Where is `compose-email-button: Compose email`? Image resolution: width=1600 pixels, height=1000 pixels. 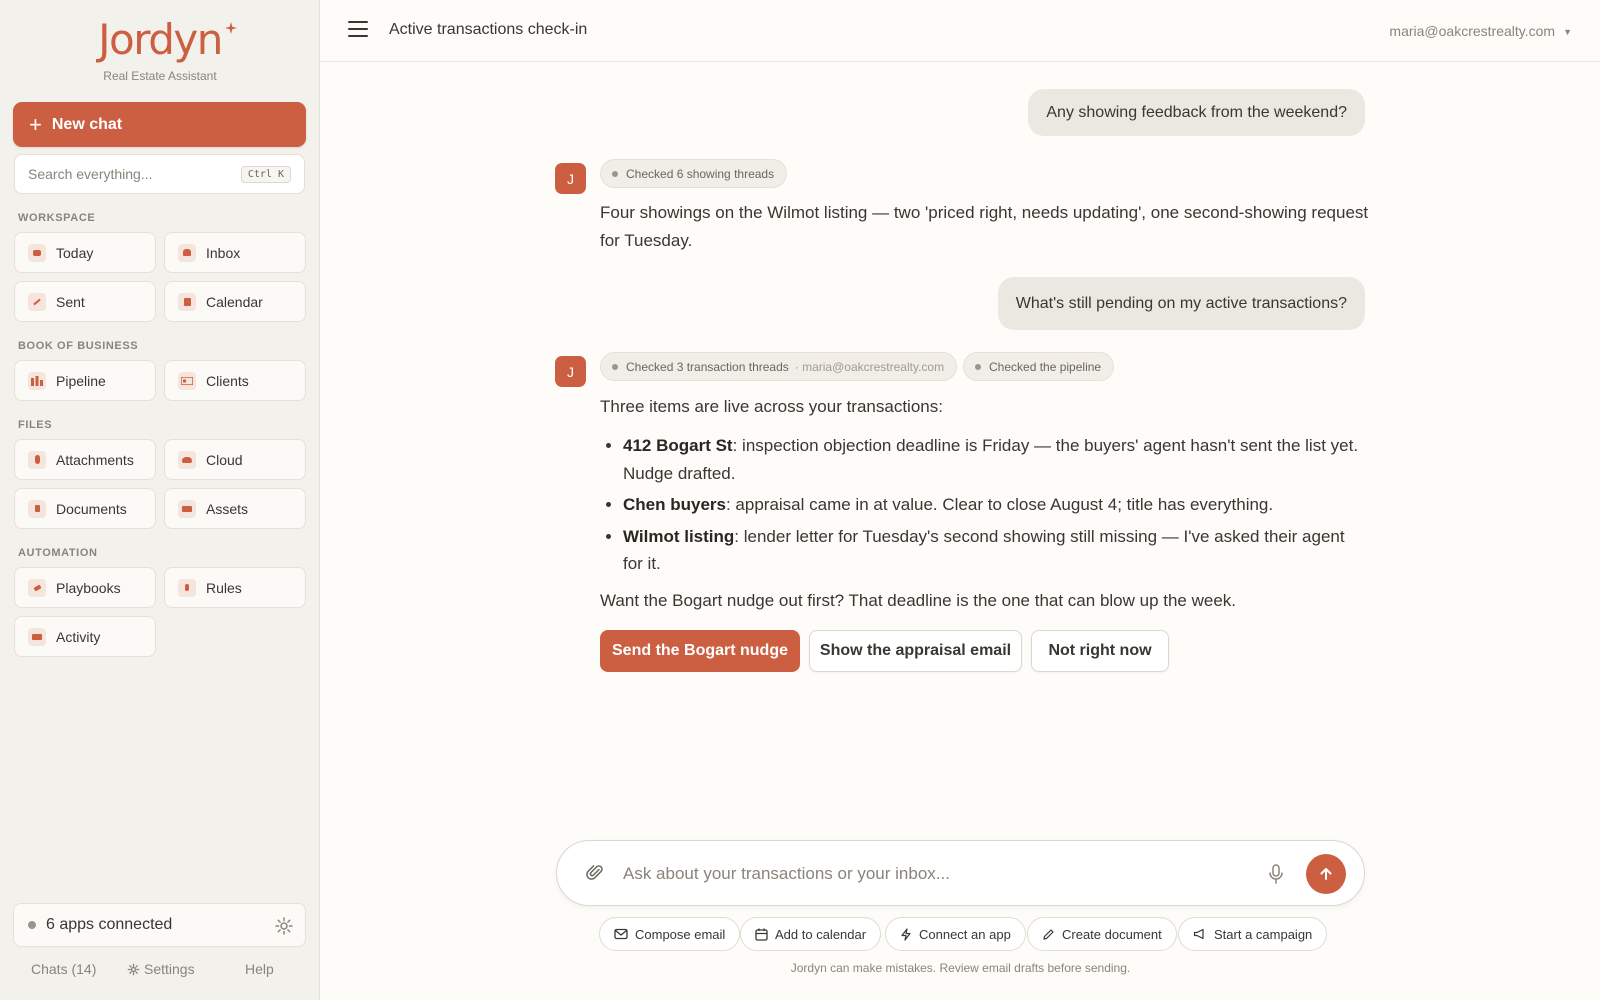 compose-email-button: Compose email is located at coordinates (670, 934).